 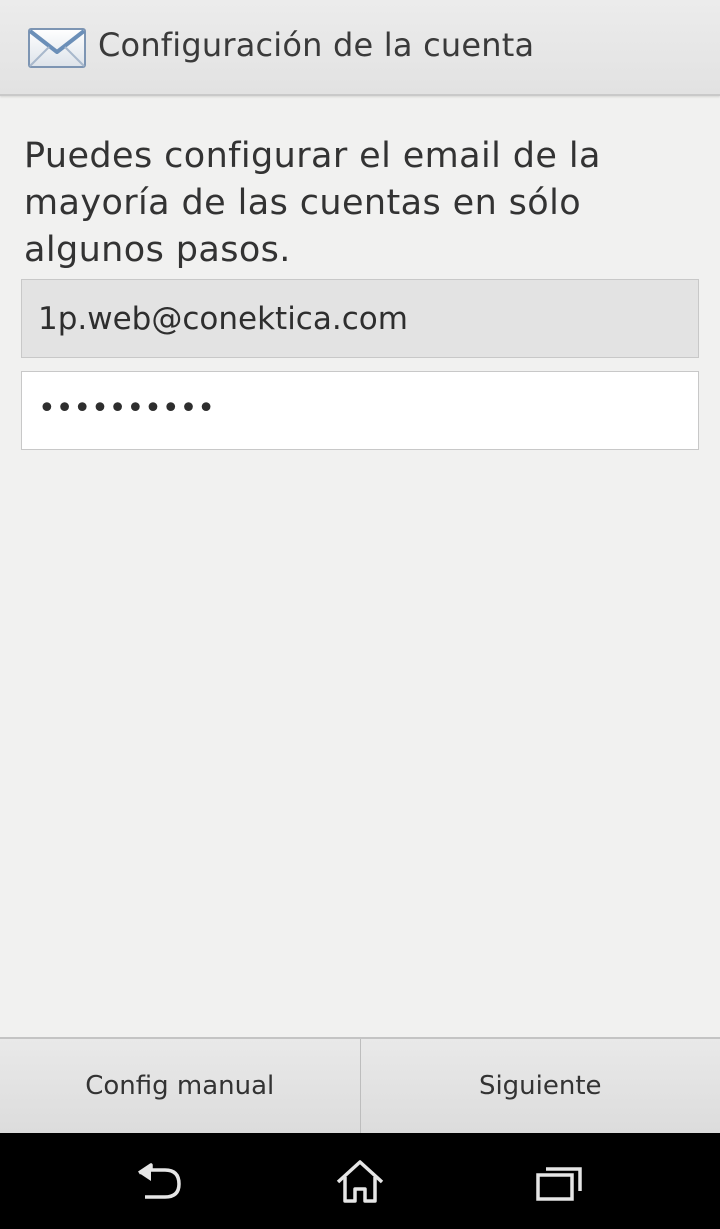 What do you see at coordinates (223, 318) in the screenshot?
I see `email-value: 1p.web@conektica.com` at bounding box center [223, 318].